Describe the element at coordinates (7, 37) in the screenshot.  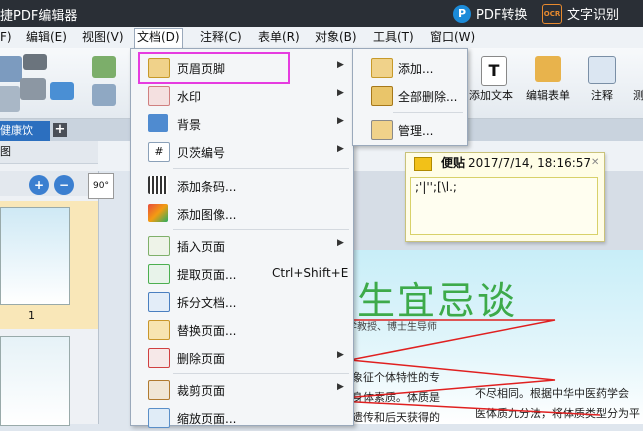
I see `menu-file: F)` at that location.